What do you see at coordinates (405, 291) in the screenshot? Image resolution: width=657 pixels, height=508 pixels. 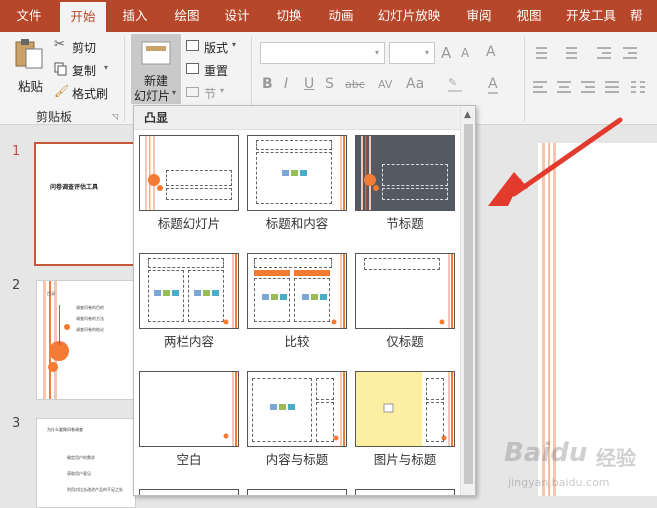 I see `title-only-layout-icon` at bounding box center [405, 291].